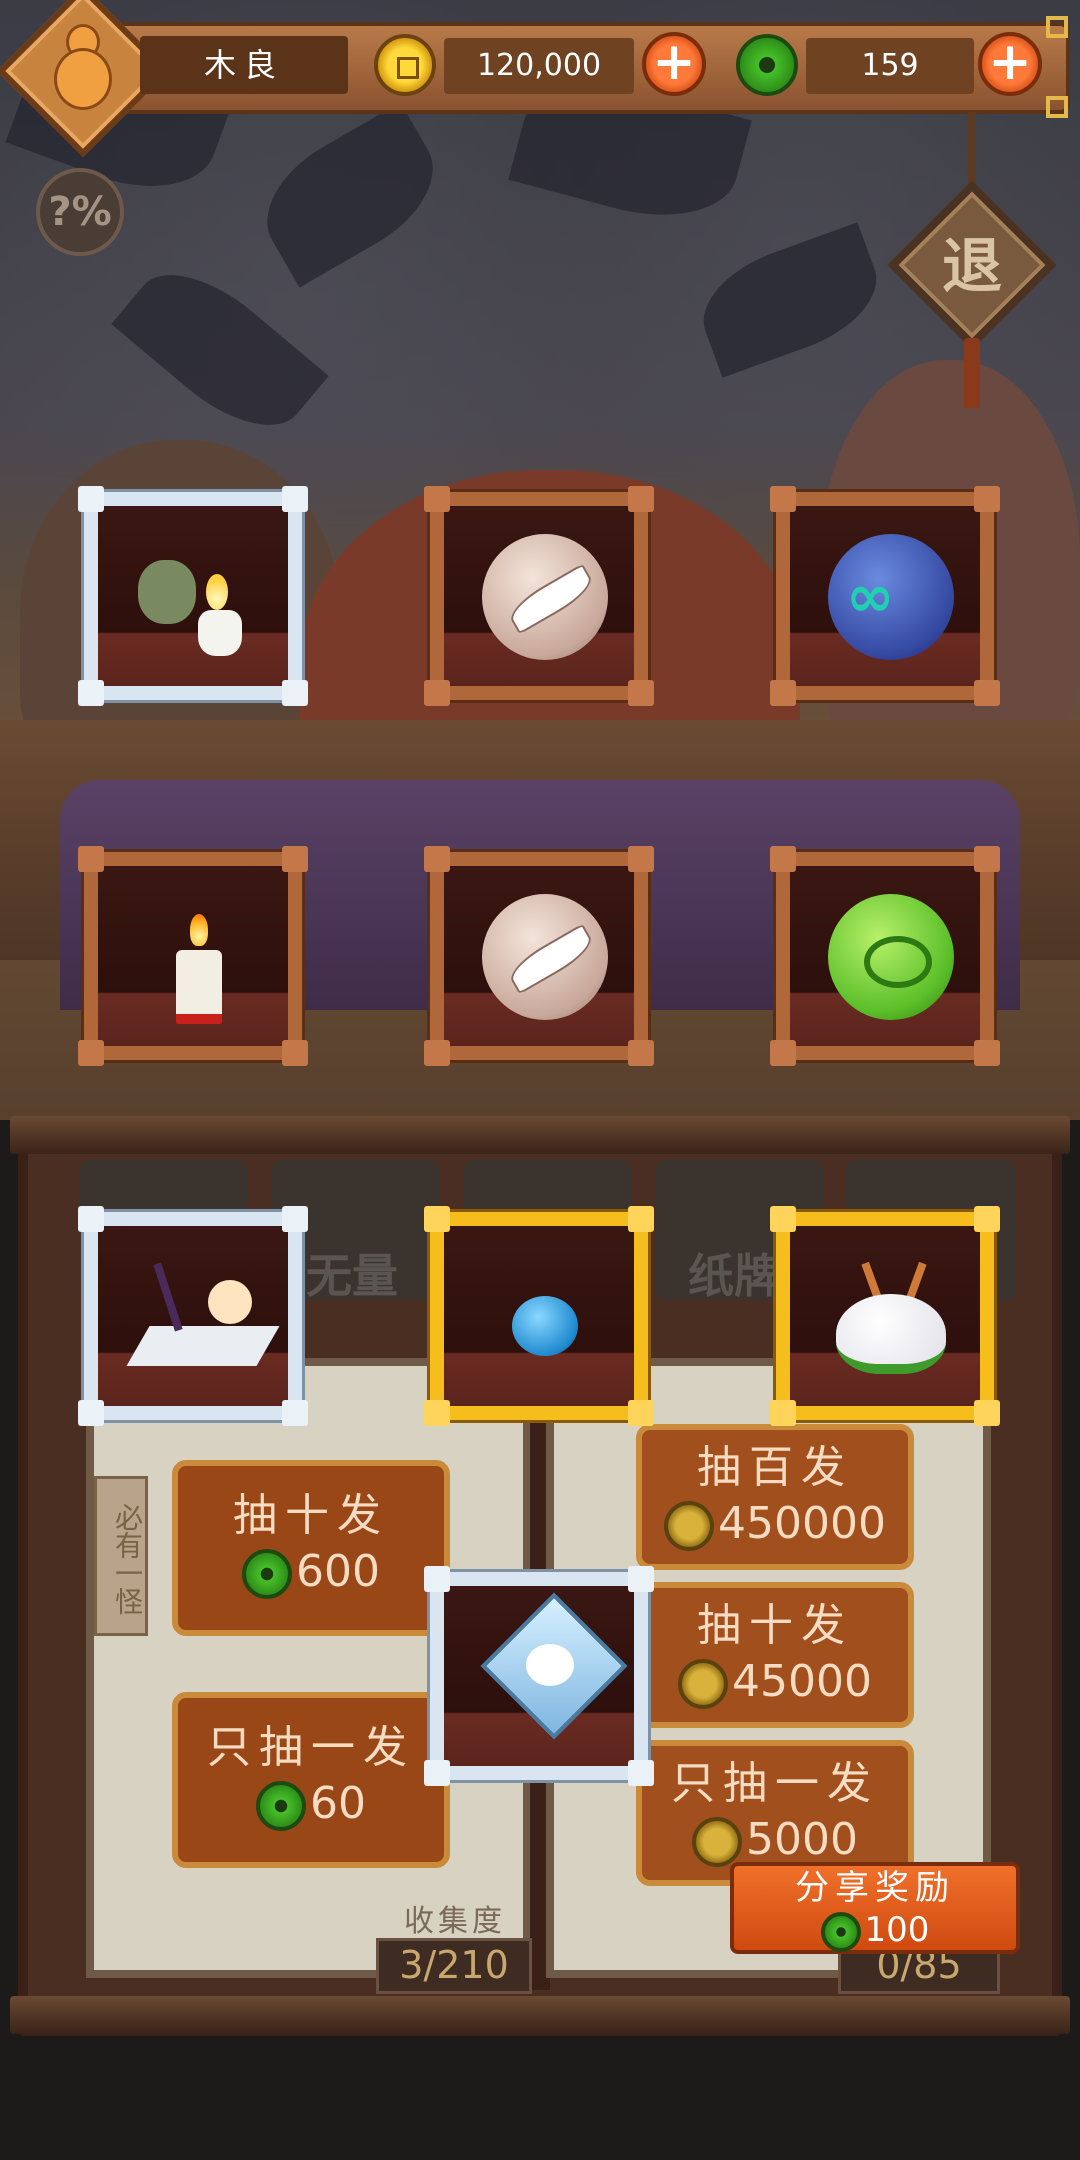  Describe the element at coordinates (898, 962) in the screenshot. I see `swirl-icon` at that location.